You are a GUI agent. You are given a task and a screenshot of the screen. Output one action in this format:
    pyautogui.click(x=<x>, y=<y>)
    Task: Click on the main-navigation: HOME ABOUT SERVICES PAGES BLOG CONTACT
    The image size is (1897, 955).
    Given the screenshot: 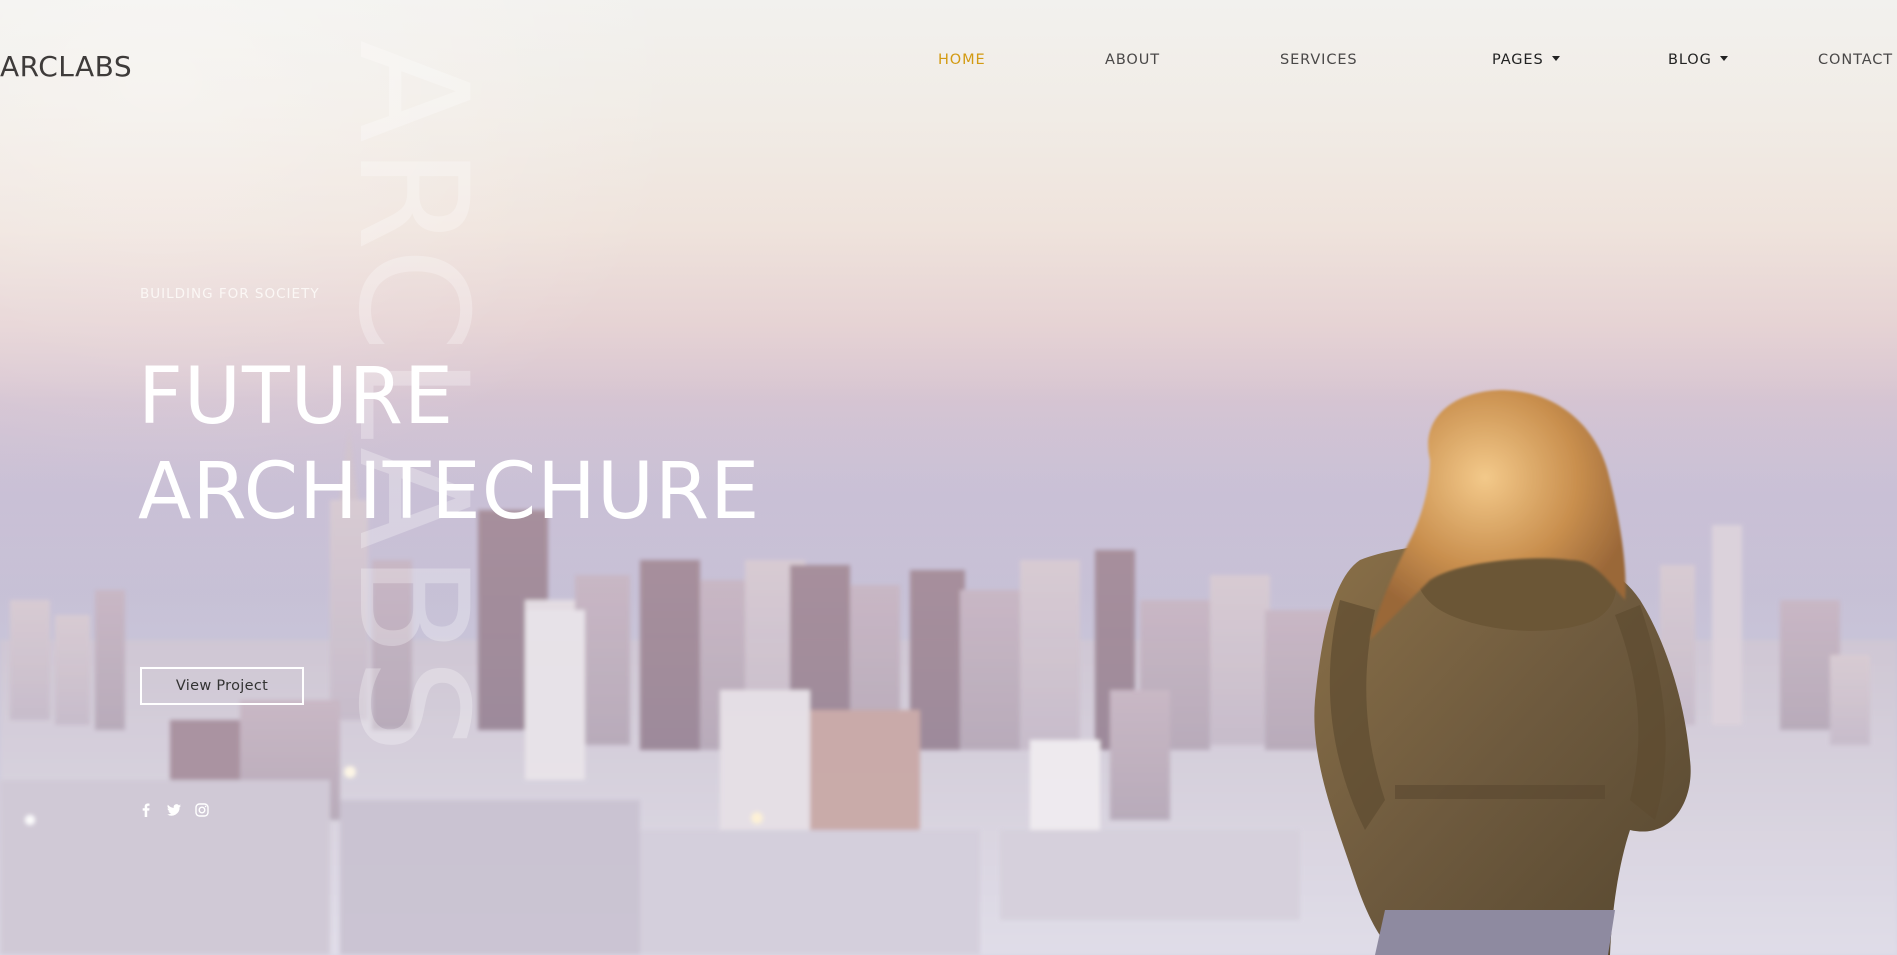 What is the action you would take?
    pyautogui.click(x=948, y=62)
    